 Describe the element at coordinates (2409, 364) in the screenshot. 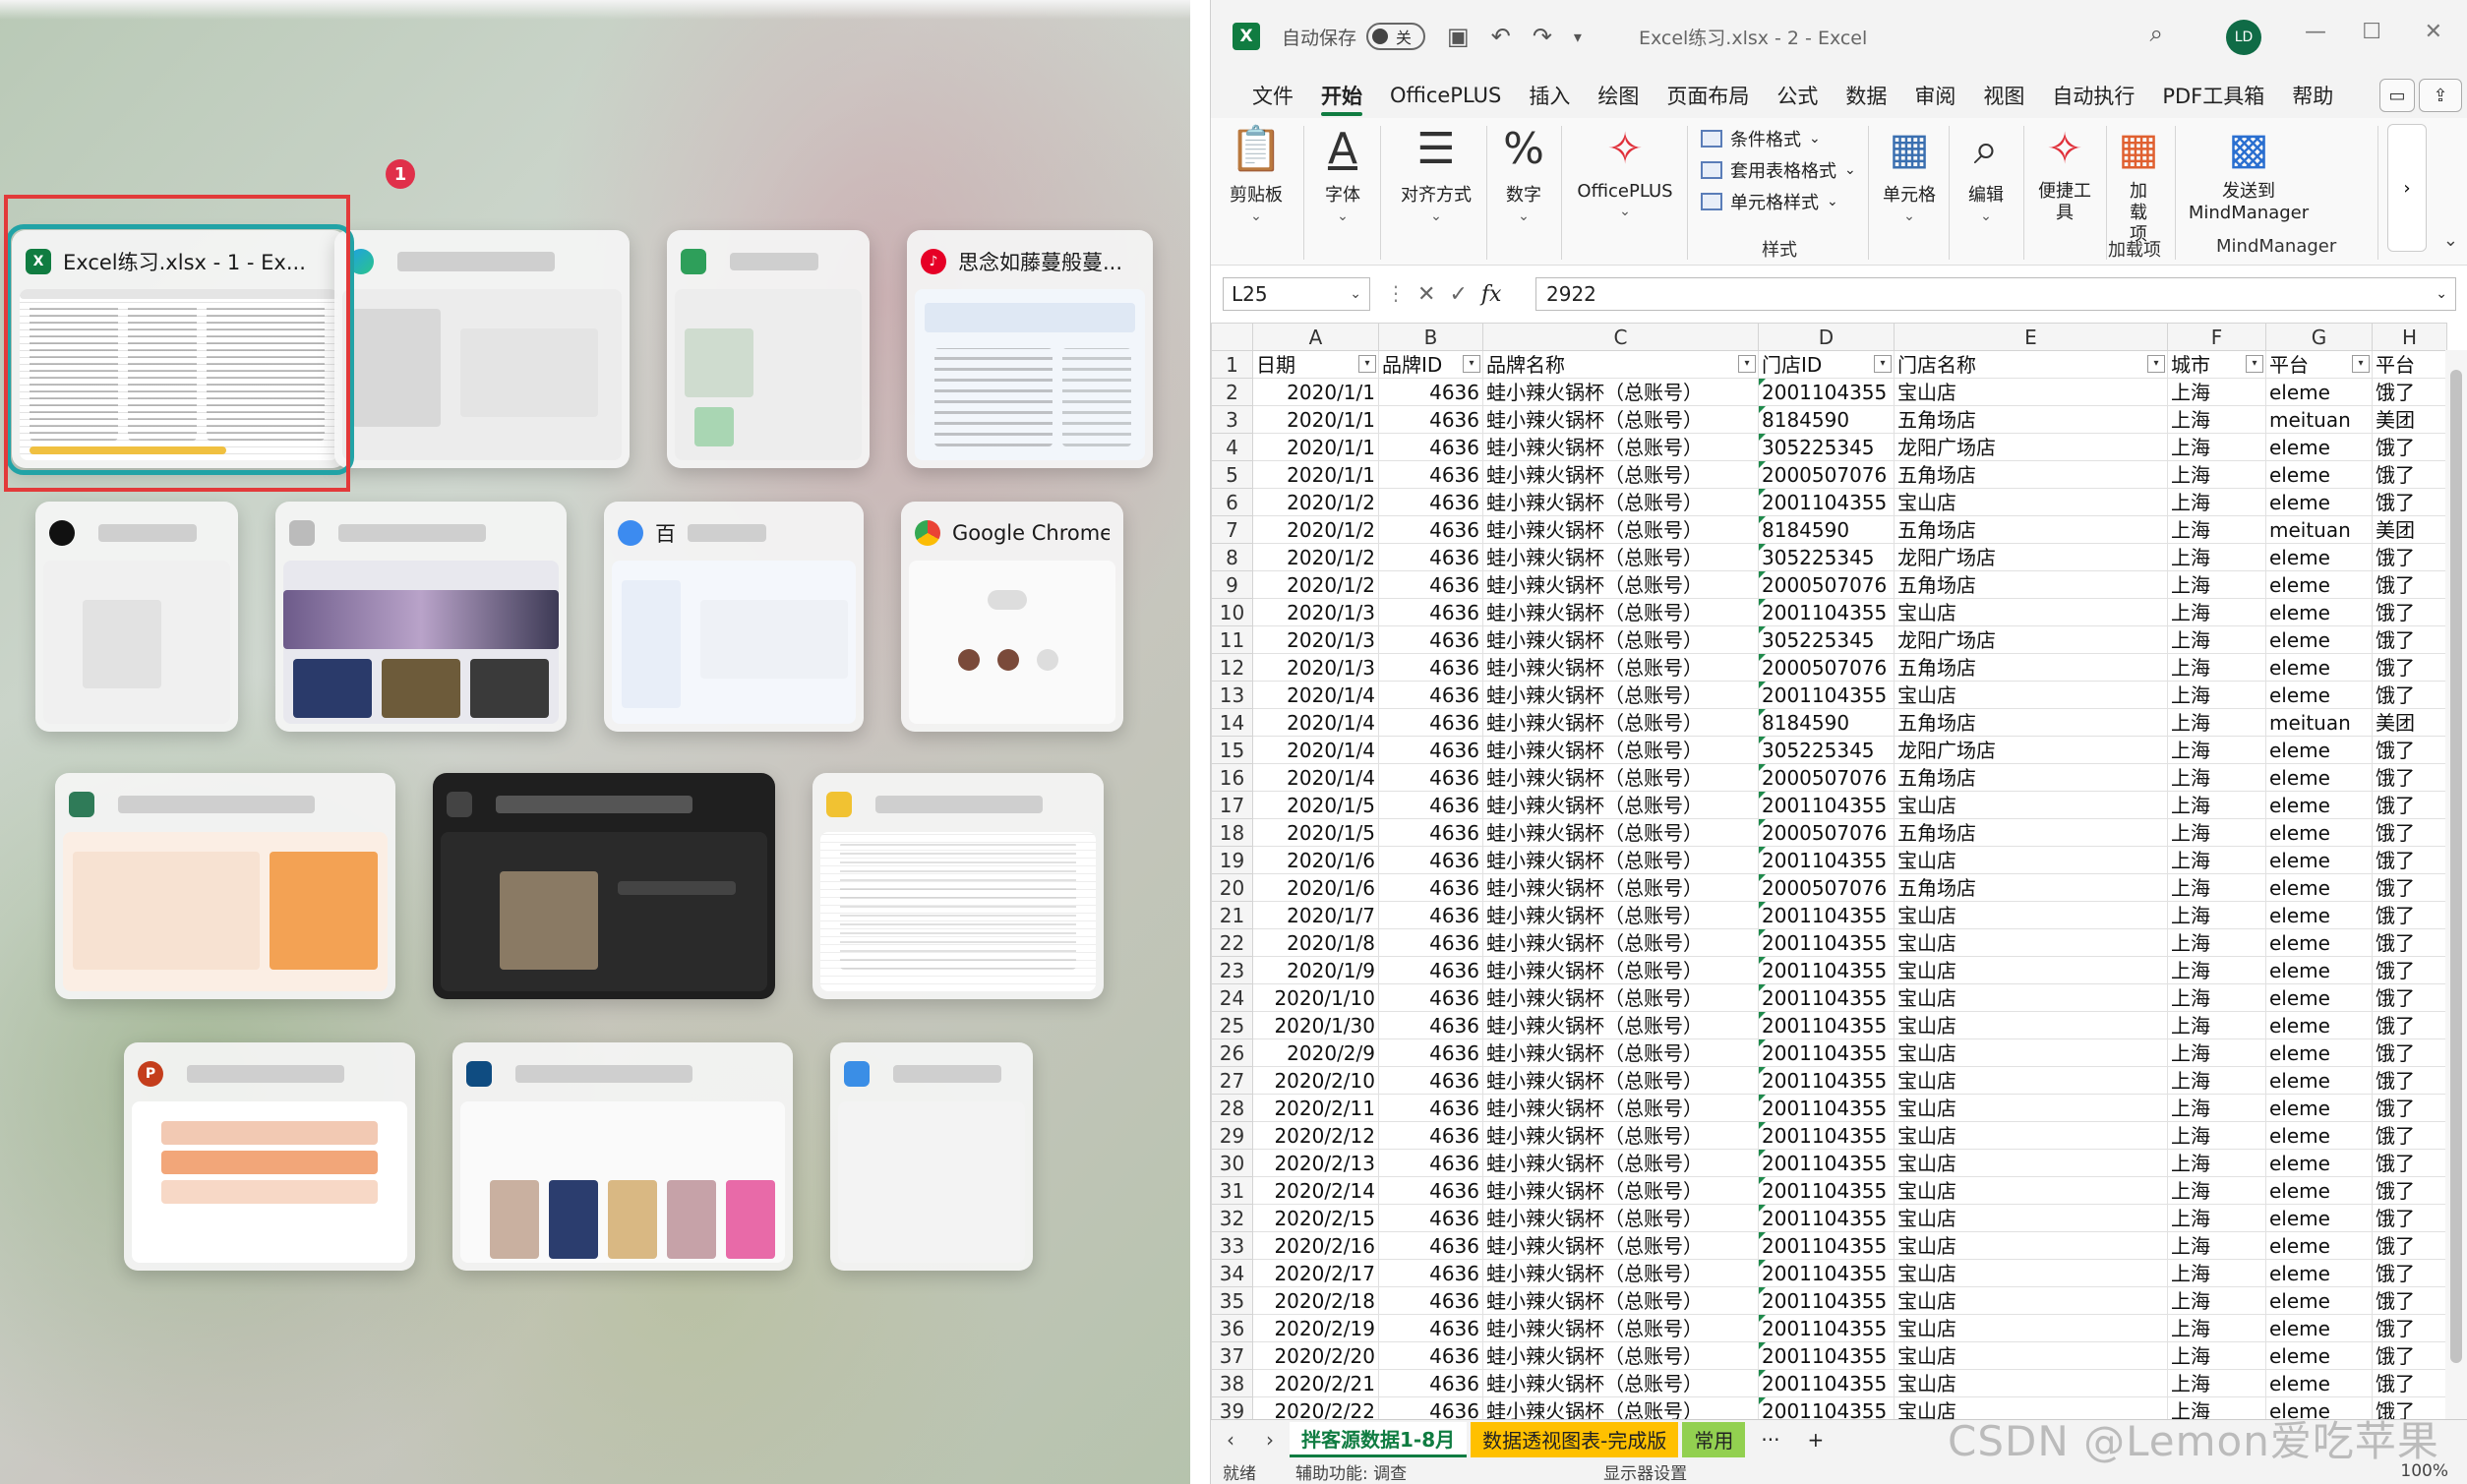

I see `header-cell: 平台` at that location.